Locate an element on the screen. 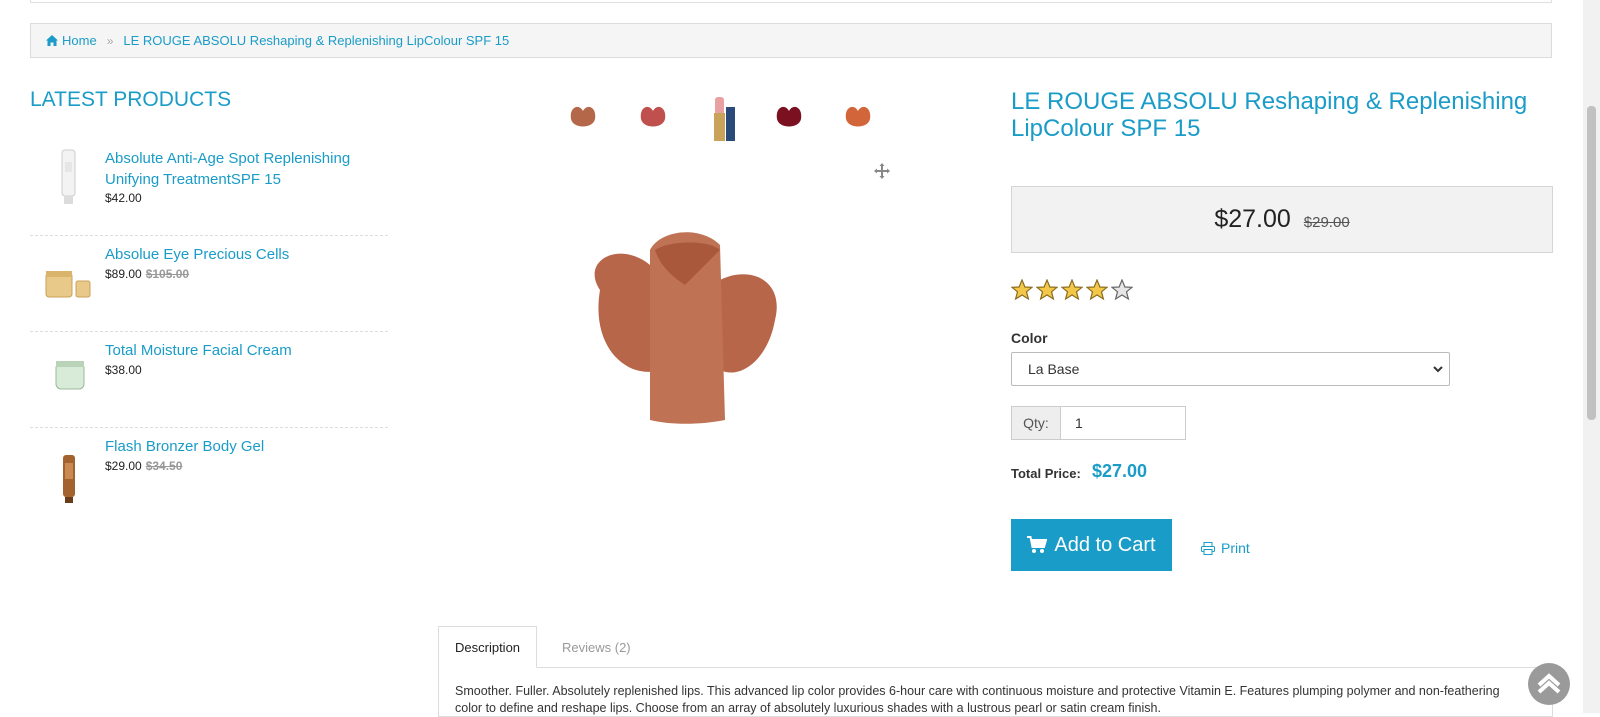 Image resolution: width=1600 pixels, height=717 pixels. print-label: Print is located at coordinates (1235, 548).